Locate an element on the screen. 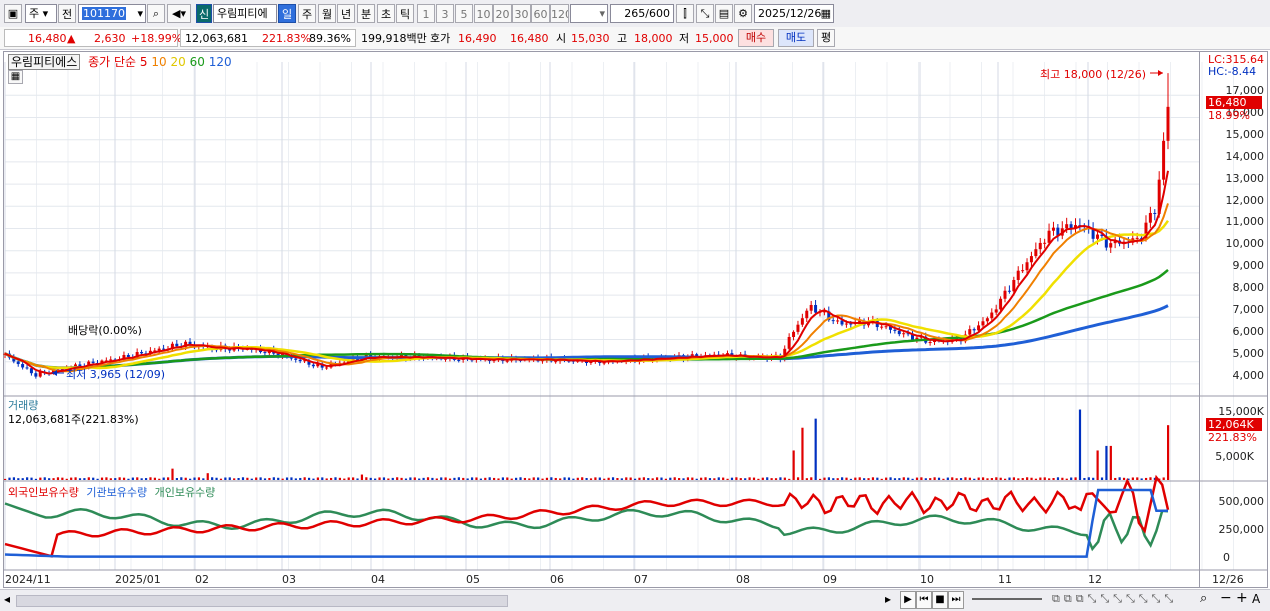 Image resolution: width=1270 pixels, height=611 pixels. fast-forward-icon: ⏭ is located at coordinates (956, 600).